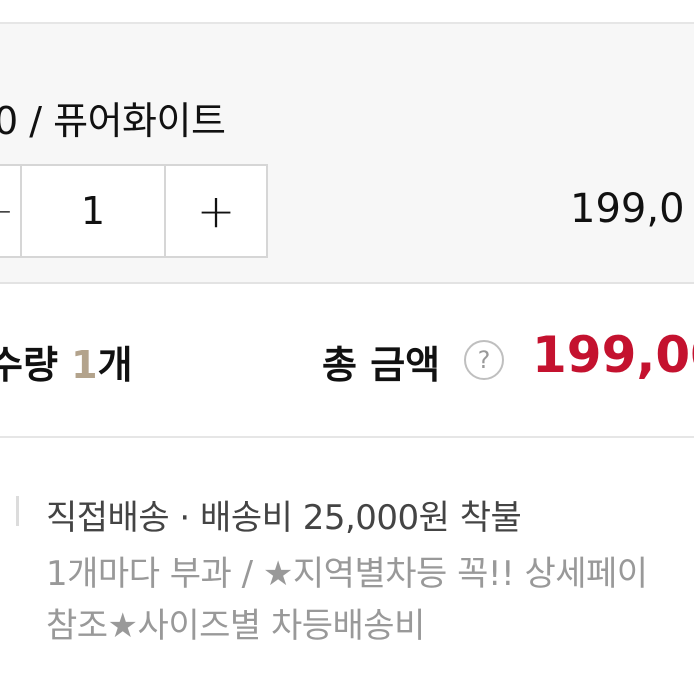  What do you see at coordinates (484, 360) in the screenshot?
I see `help-icon: ?` at bounding box center [484, 360].